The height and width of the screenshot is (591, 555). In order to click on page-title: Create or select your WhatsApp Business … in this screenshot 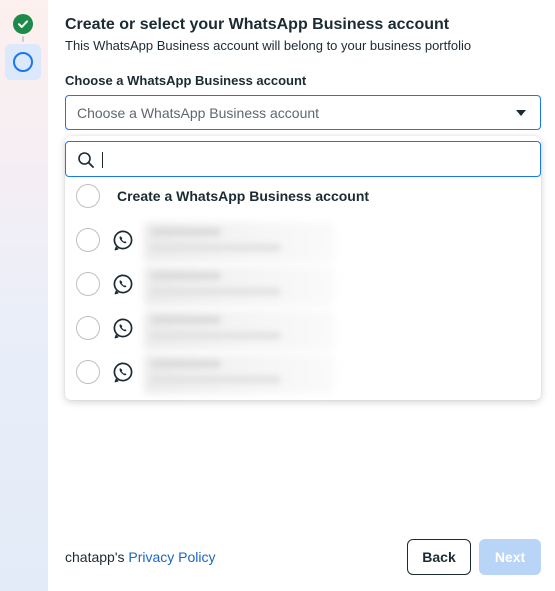, I will do `click(257, 24)`.